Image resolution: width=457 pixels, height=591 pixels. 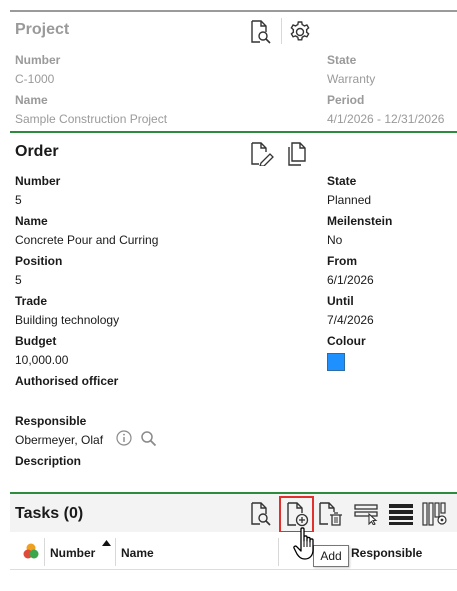 I want to click on order-budget-value: 10,000.00, so click(x=42, y=360).